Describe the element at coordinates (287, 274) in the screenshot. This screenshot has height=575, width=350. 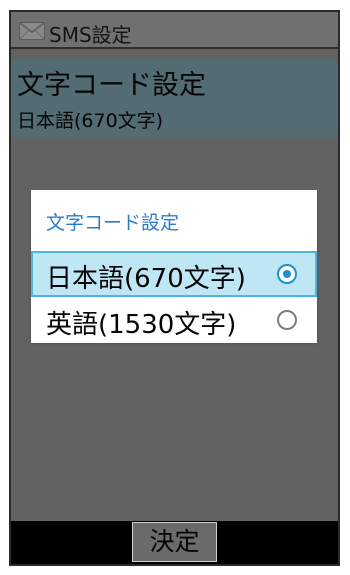
I see `radio-selected-icon` at that location.